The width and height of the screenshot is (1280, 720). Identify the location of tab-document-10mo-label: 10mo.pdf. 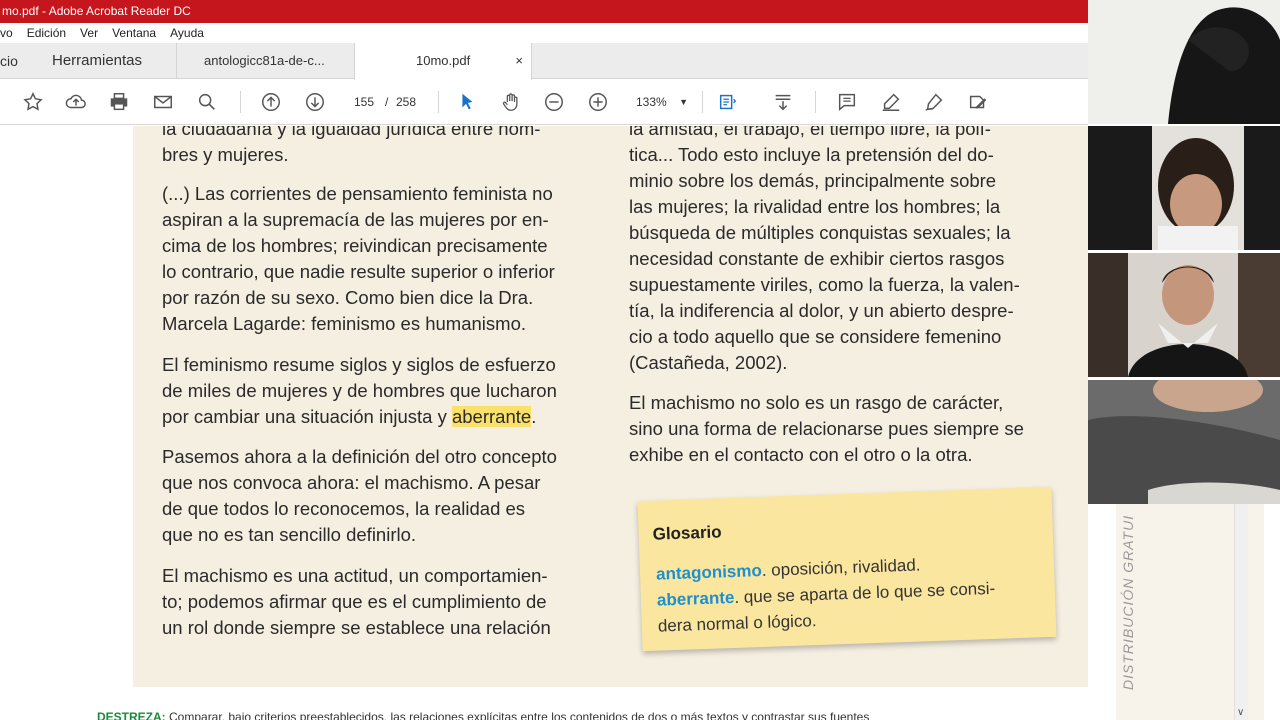
(443, 60).